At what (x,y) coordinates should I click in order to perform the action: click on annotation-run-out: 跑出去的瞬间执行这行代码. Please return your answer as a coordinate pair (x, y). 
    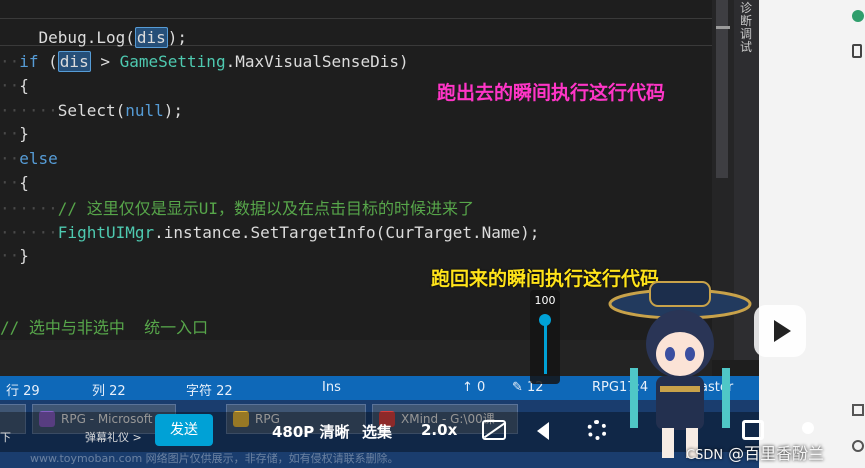
    Looking at the image, I should click on (551, 93).